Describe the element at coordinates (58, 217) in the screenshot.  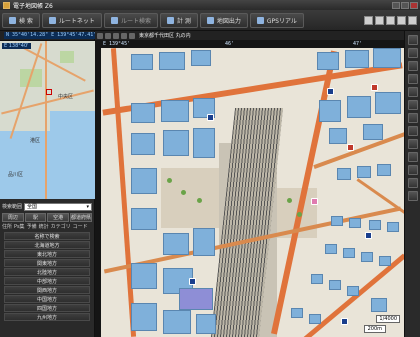
I see `tab-airport: 空港` at that location.